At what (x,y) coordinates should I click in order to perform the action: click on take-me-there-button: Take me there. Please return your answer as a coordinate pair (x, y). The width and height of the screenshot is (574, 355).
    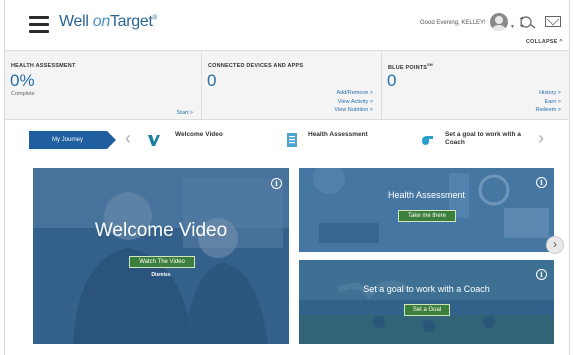
    Looking at the image, I should click on (427, 216).